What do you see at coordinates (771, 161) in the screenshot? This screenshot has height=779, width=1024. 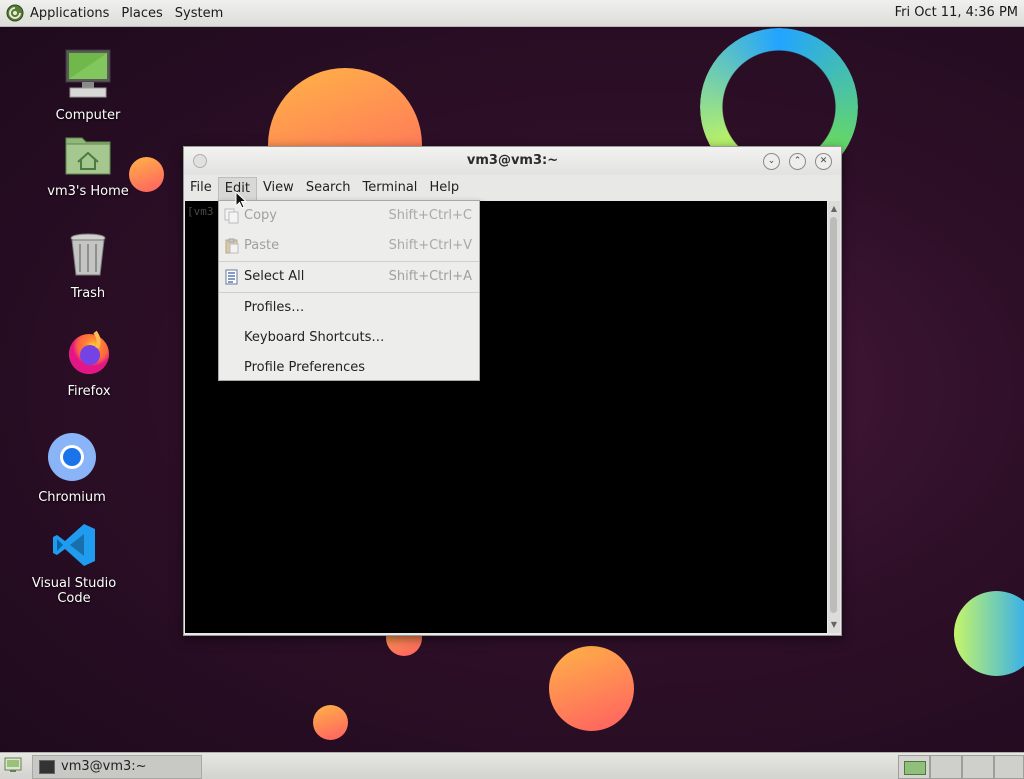 I see `minimize-button: ⌄` at bounding box center [771, 161].